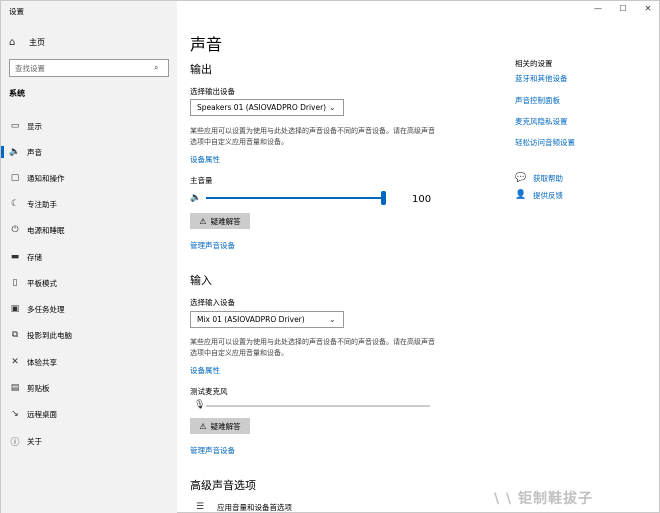 The width and height of the screenshot is (660, 513). Describe the element at coordinates (212, 91) in the screenshot. I see `output-device-label: 选择输出设备` at that location.